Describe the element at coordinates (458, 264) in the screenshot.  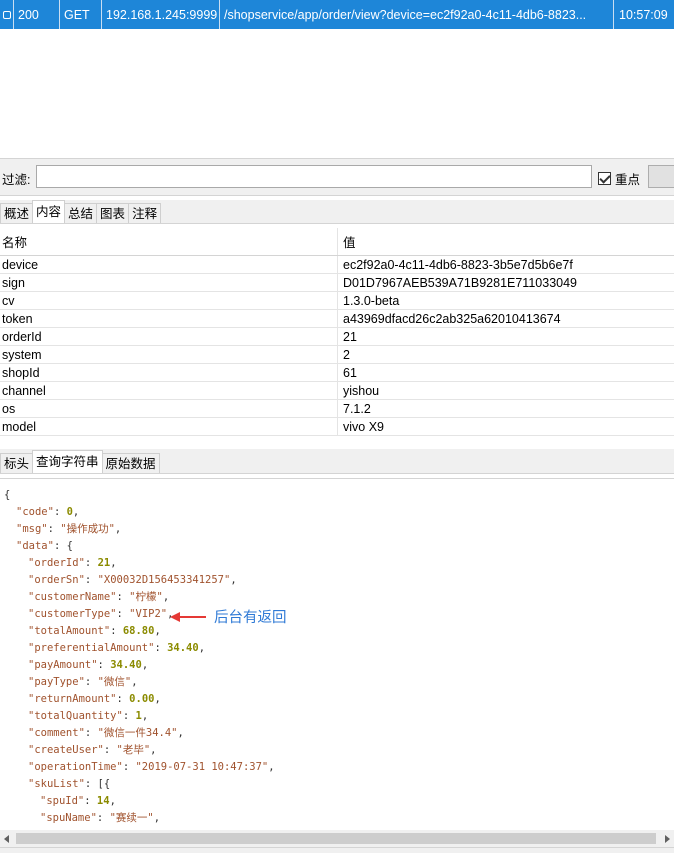
I see `param-value: ec2f92a0-4c11-4db6-8823-3b5e7d5b6e7f` at that location.